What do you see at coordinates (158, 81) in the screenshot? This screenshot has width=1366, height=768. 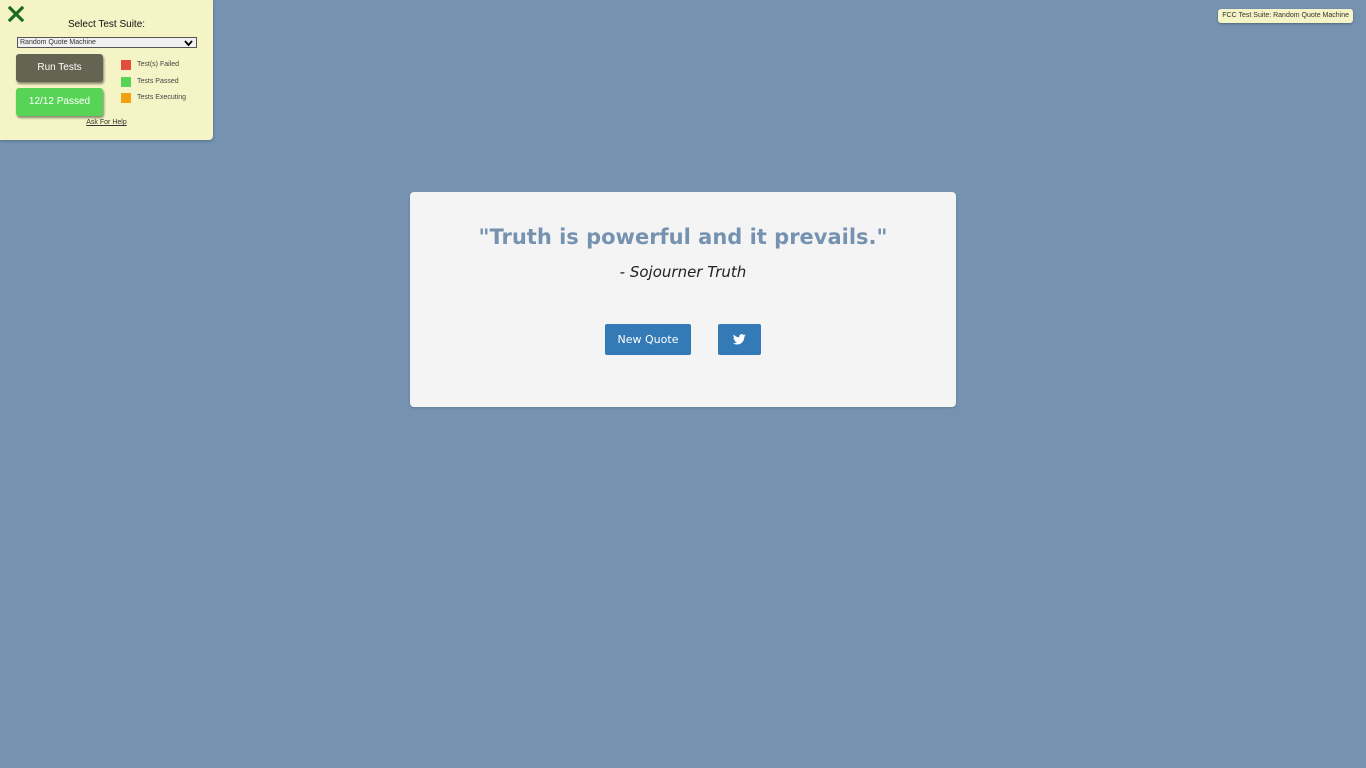 I see `legend-label: Tests Passed` at bounding box center [158, 81].